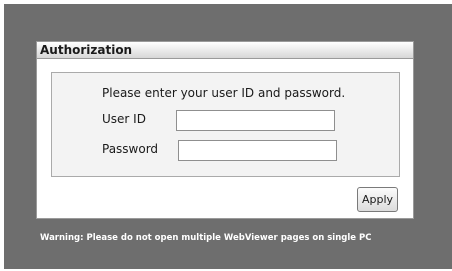 The image size is (452, 271). Describe the element at coordinates (257, 150) in the screenshot. I see `password-input` at that location.